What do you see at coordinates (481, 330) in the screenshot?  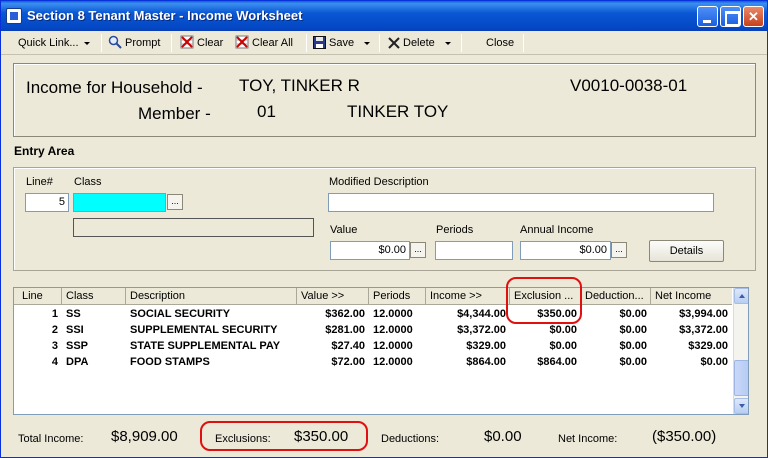 I see `cell-income: $3,372.00` at bounding box center [481, 330].